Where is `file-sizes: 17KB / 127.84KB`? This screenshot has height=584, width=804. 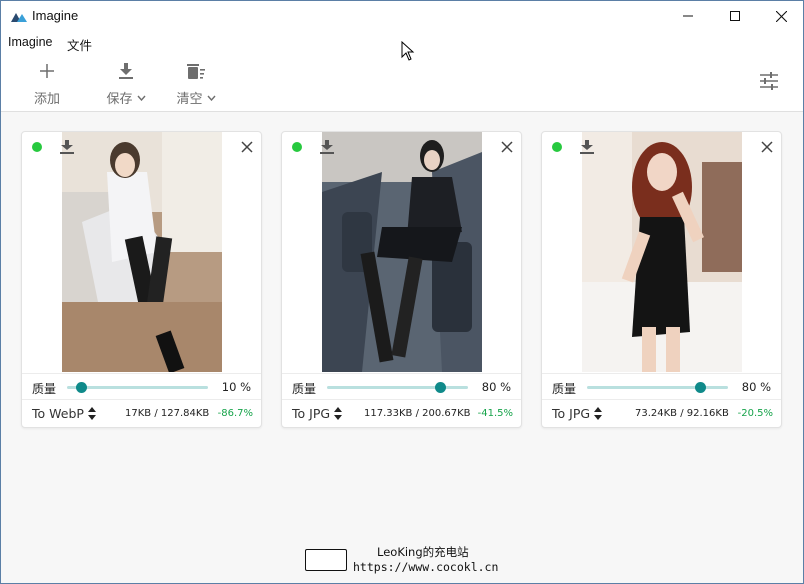 file-sizes: 17KB / 127.84KB is located at coordinates (167, 413).